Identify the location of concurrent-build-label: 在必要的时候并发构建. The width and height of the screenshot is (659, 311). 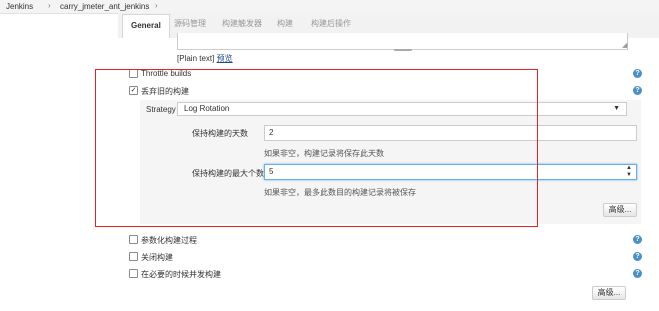
(181, 274).